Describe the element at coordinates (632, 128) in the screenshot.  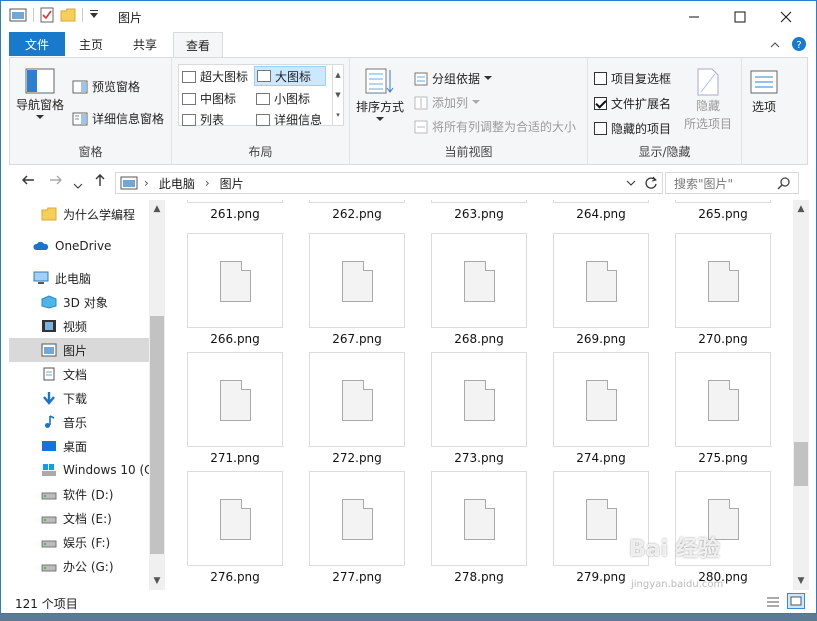
I see `hidden-items-toggle: 隐藏的项目` at that location.